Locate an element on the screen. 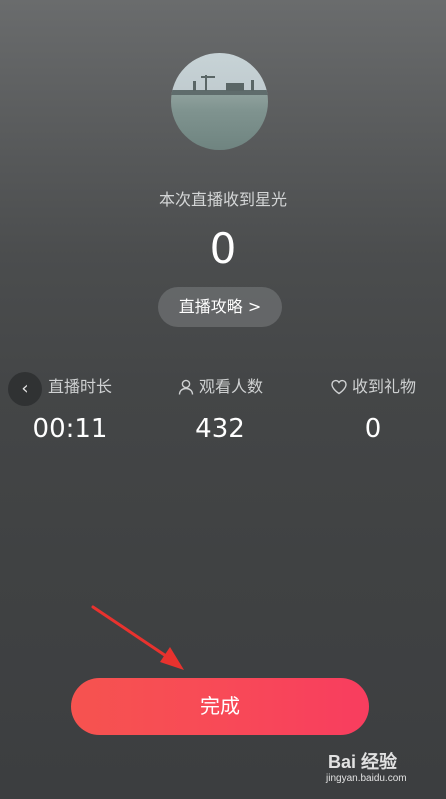  done-button: 完成 is located at coordinates (220, 706).